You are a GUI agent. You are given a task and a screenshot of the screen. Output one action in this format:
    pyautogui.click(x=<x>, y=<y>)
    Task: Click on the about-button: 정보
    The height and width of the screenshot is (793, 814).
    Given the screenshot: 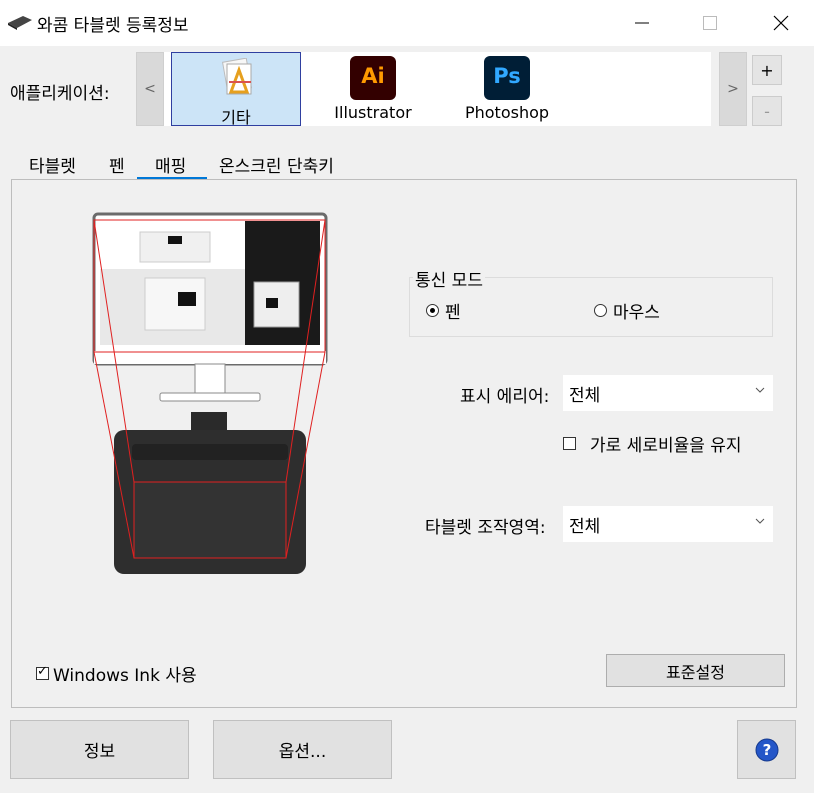 What is the action you would take?
    pyautogui.click(x=99, y=749)
    